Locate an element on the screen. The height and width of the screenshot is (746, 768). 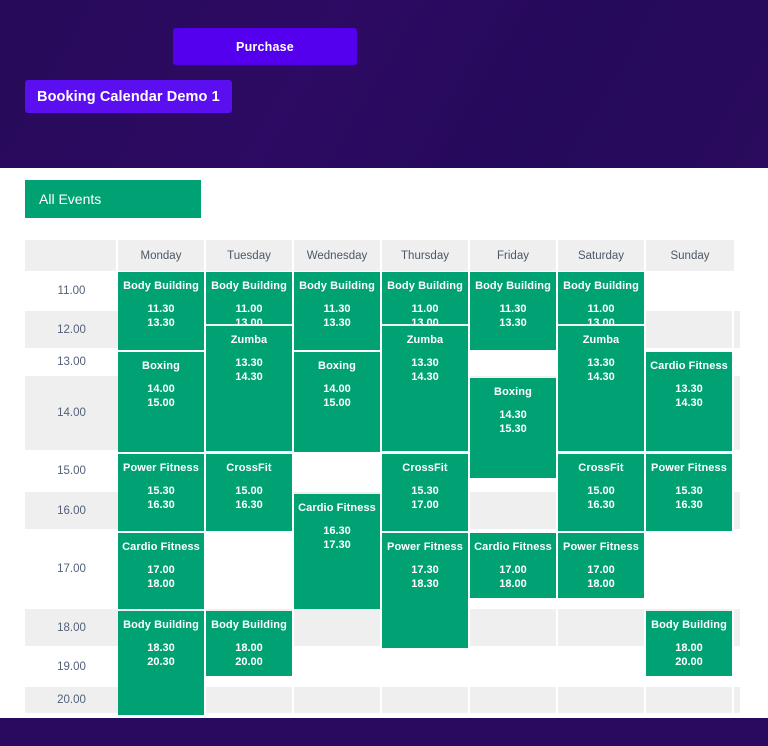
hour-label: 18.00 is located at coordinates (71, 627).